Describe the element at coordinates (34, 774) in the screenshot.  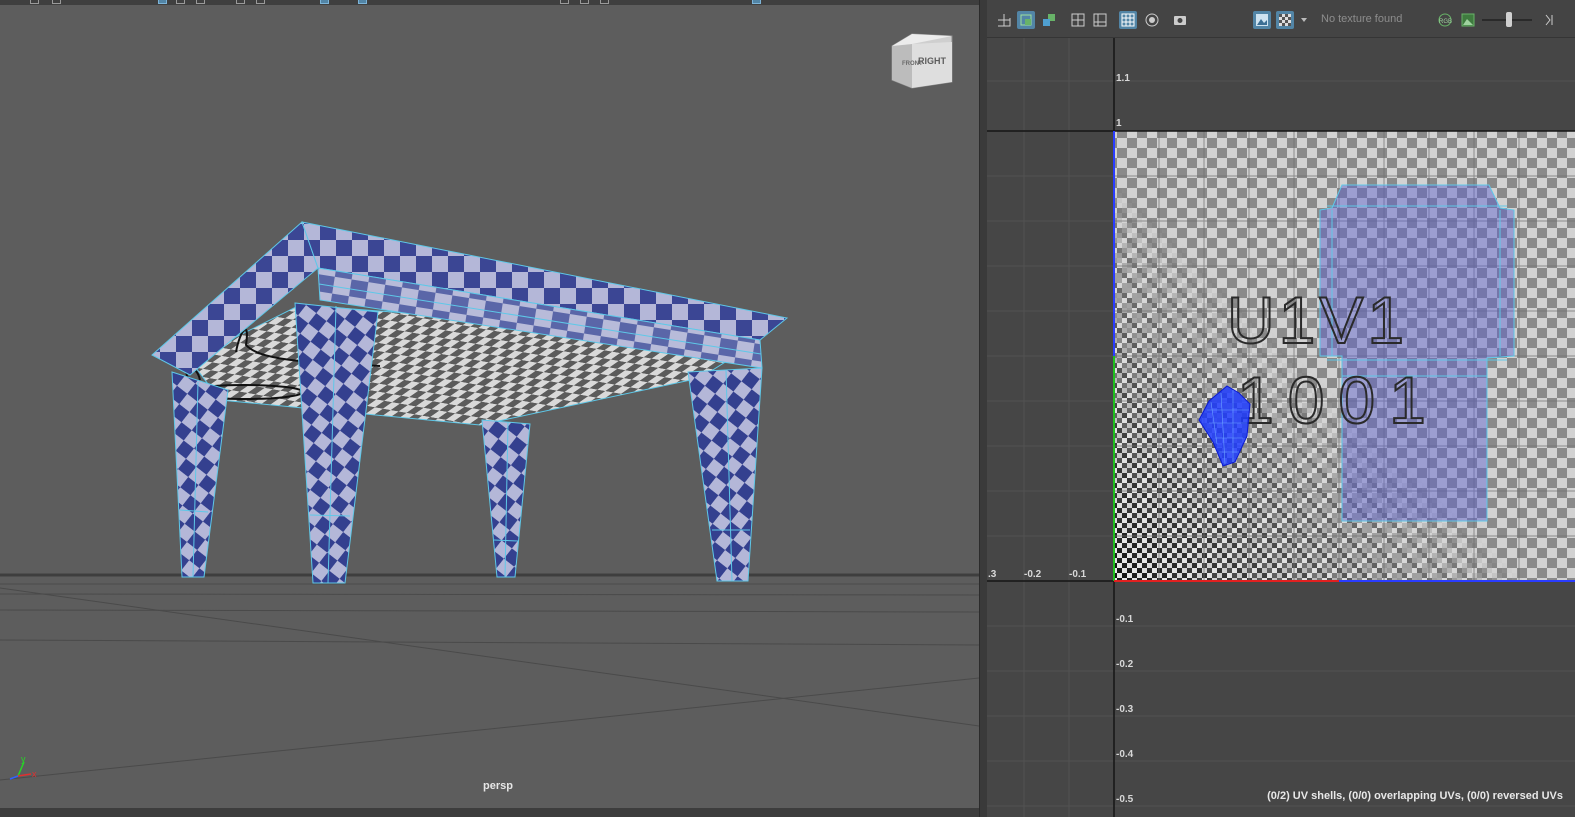
I see `axis-x-label: x` at that location.